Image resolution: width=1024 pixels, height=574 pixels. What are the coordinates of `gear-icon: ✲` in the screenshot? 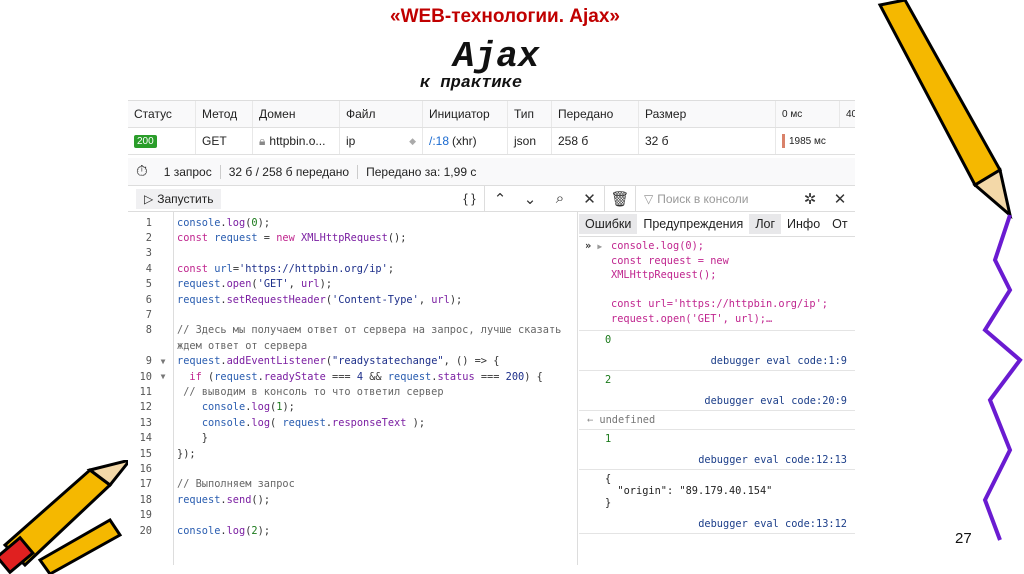 It's located at (810, 198).